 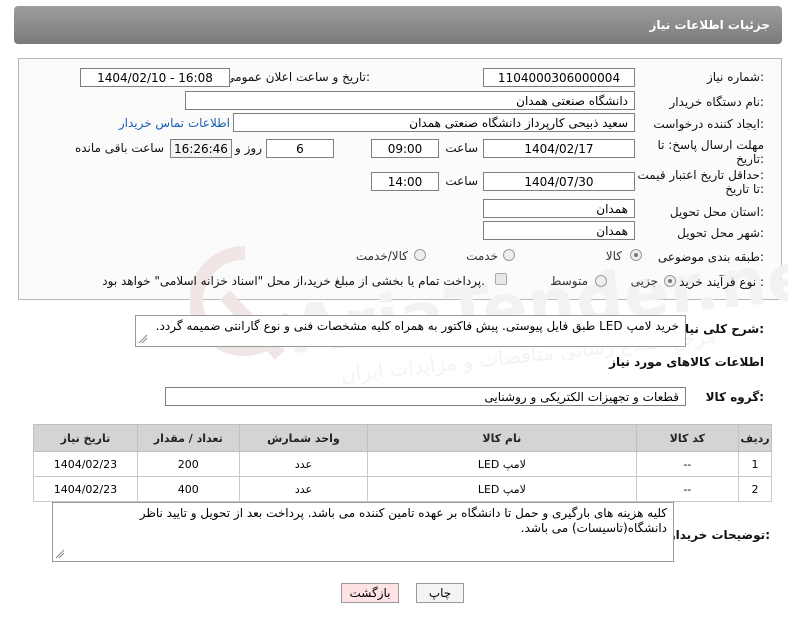 What do you see at coordinates (670, 281) in the screenshot?
I see `process-radio-minor` at bounding box center [670, 281].